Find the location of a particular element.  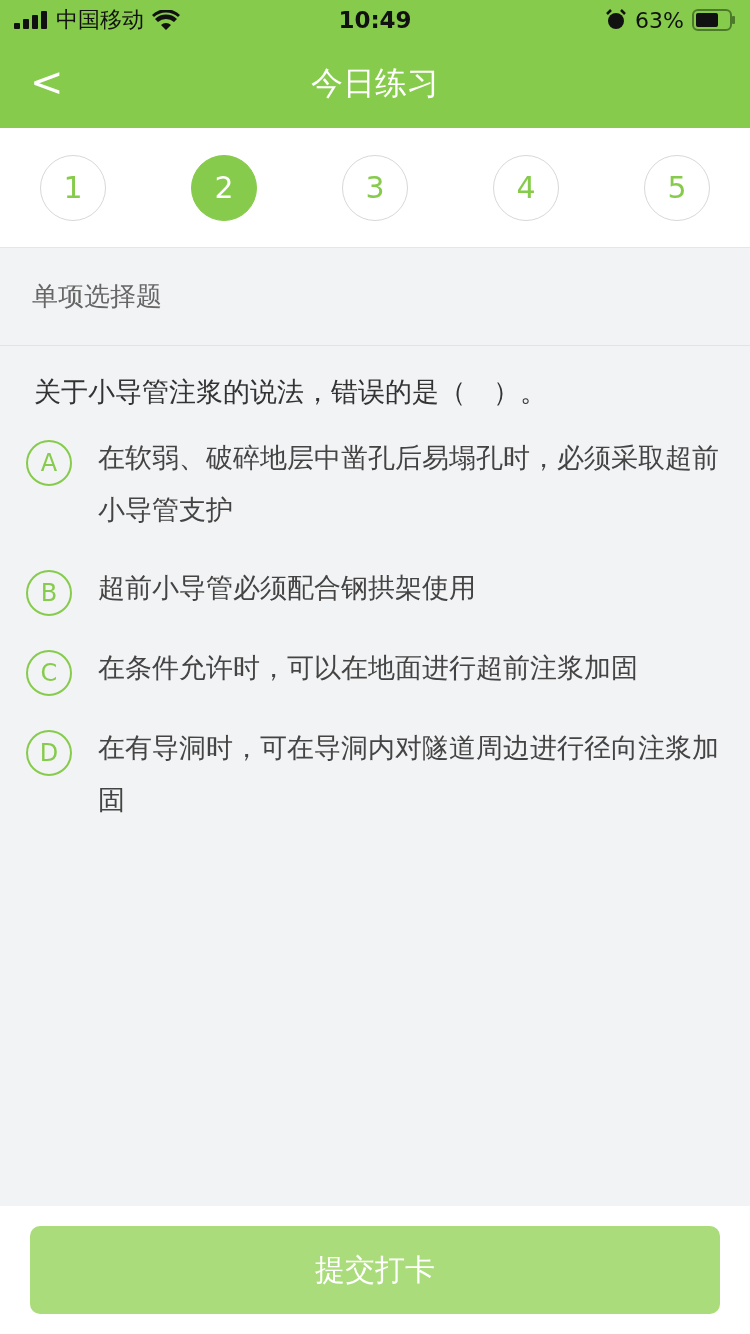

question-number-tab: 5 is located at coordinates (677, 187).